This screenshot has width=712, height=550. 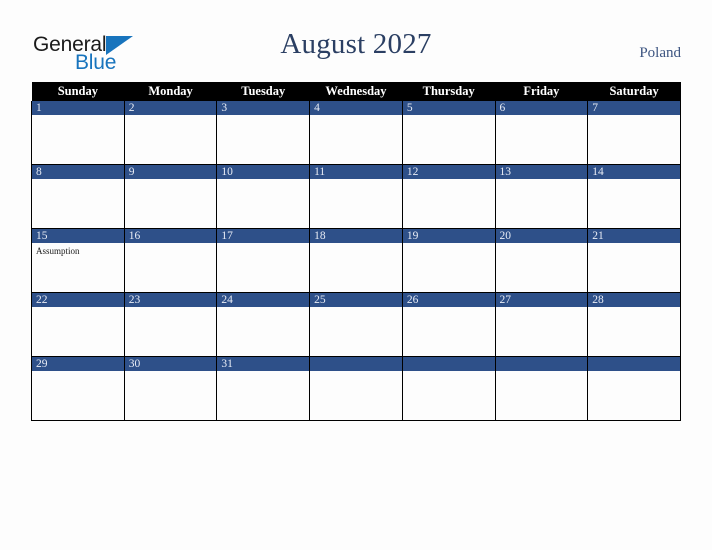 What do you see at coordinates (263, 300) in the screenshot?
I see `day-number: 24` at bounding box center [263, 300].